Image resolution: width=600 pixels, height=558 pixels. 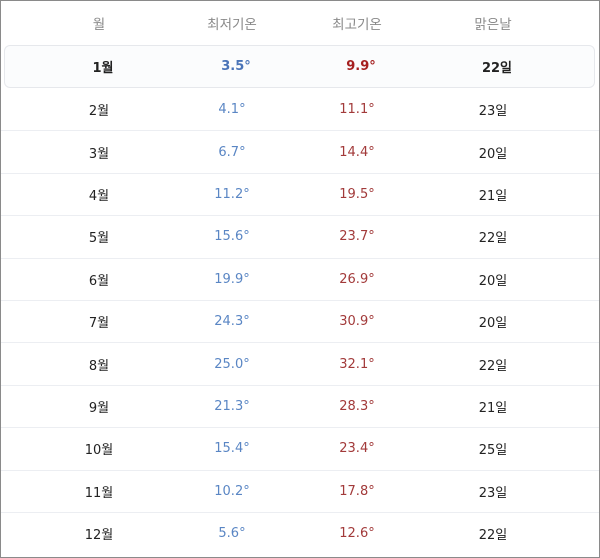 I want to click on header-high-temp: 최고기온, so click(x=357, y=25).